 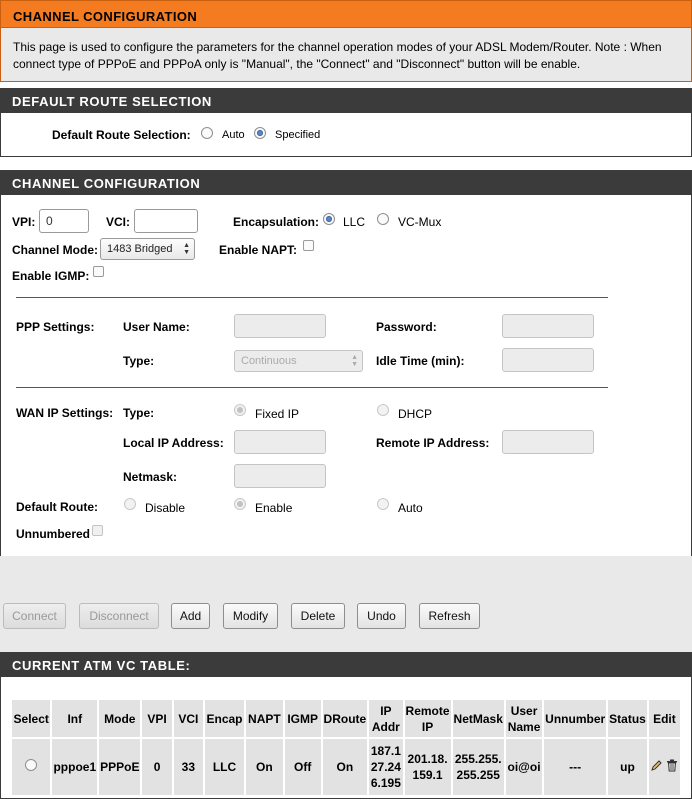 What do you see at coordinates (346, 664) in the screenshot?
I see `atm-table-section-title: CURRENT ATM VC TABLE:` at bounding box center [346, 664].